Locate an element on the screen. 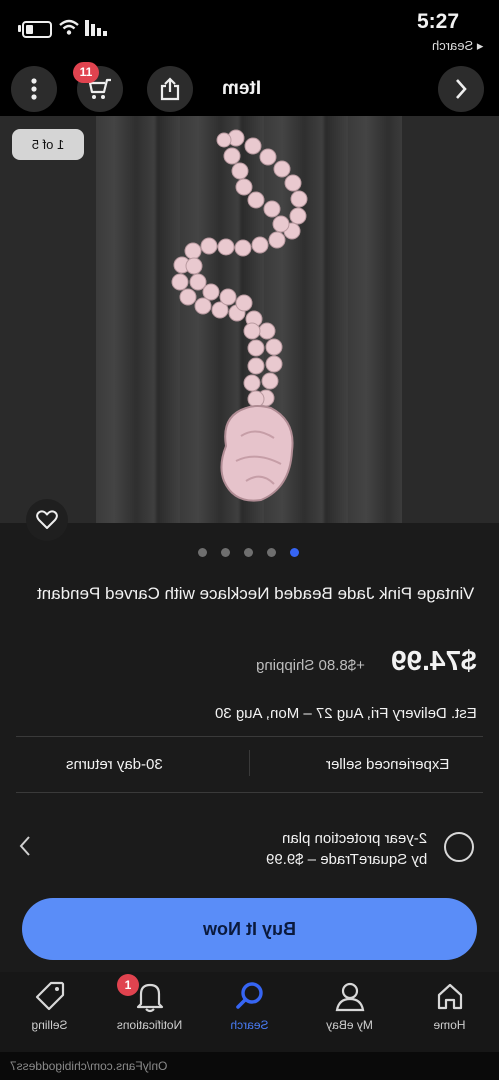 The width and height of the screenshot is (499, 1080). tab-search: Search is located at coordinates (249, 1012).